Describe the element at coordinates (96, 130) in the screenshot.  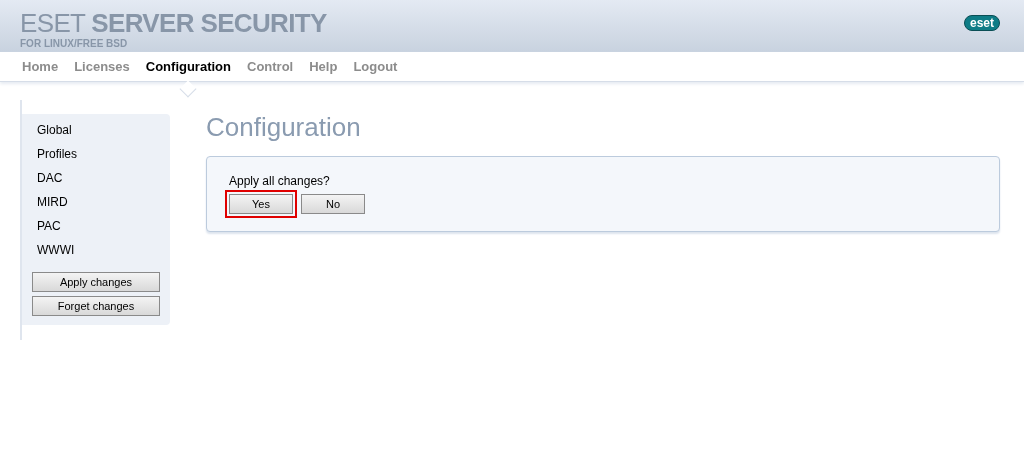
I see `sidebar-item: Global` at that location.